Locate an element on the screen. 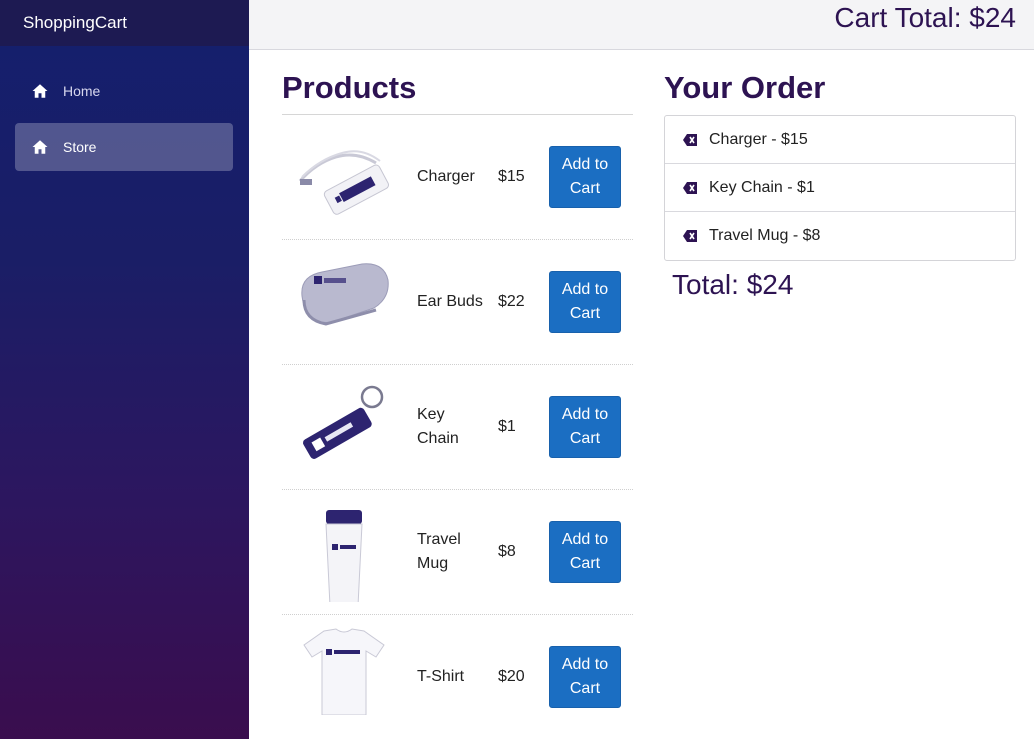 The height and width of the screenshot is (739, 1034). order-total: Total: $24 is located at coordinates (733, 284).